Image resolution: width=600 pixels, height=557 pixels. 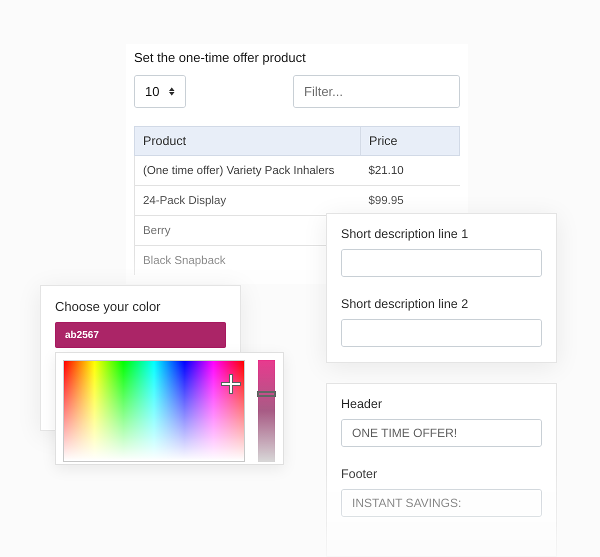 I want to click on text-field: ONE TIME OFFER!, so click(x=441, y=433).